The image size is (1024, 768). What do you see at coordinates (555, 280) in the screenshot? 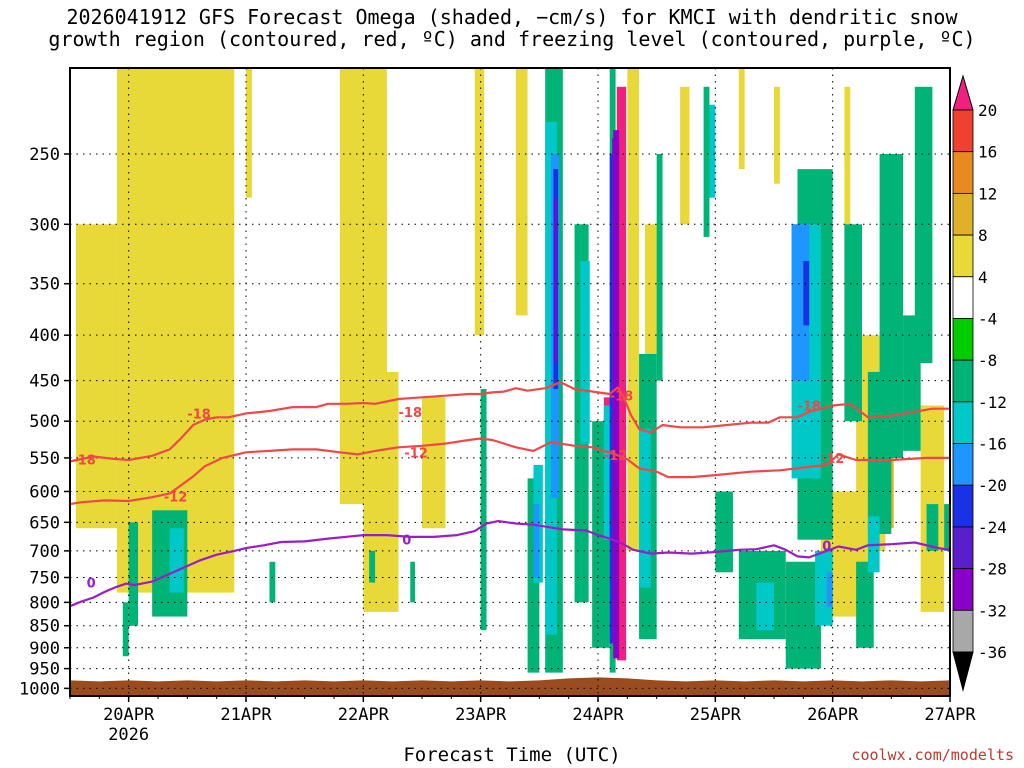
I see `omega-cell--28-1` at bounding box center [555, 280].